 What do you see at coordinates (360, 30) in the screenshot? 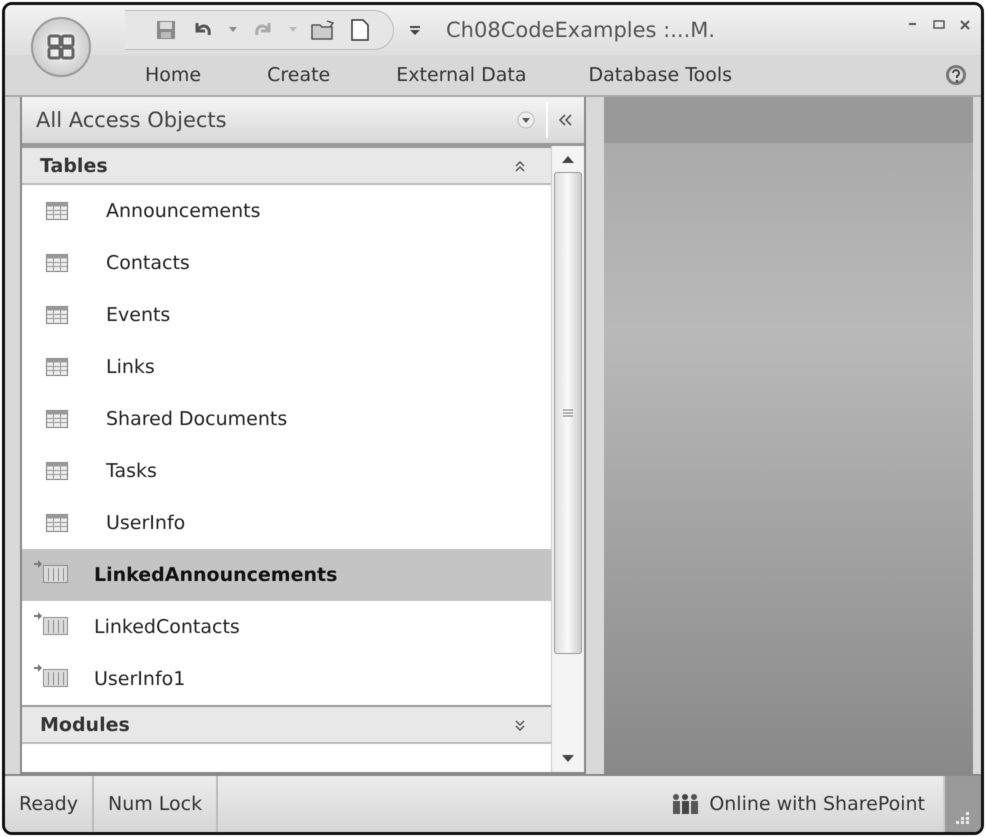
I see `document-icon` at bounding box center [360, 30].